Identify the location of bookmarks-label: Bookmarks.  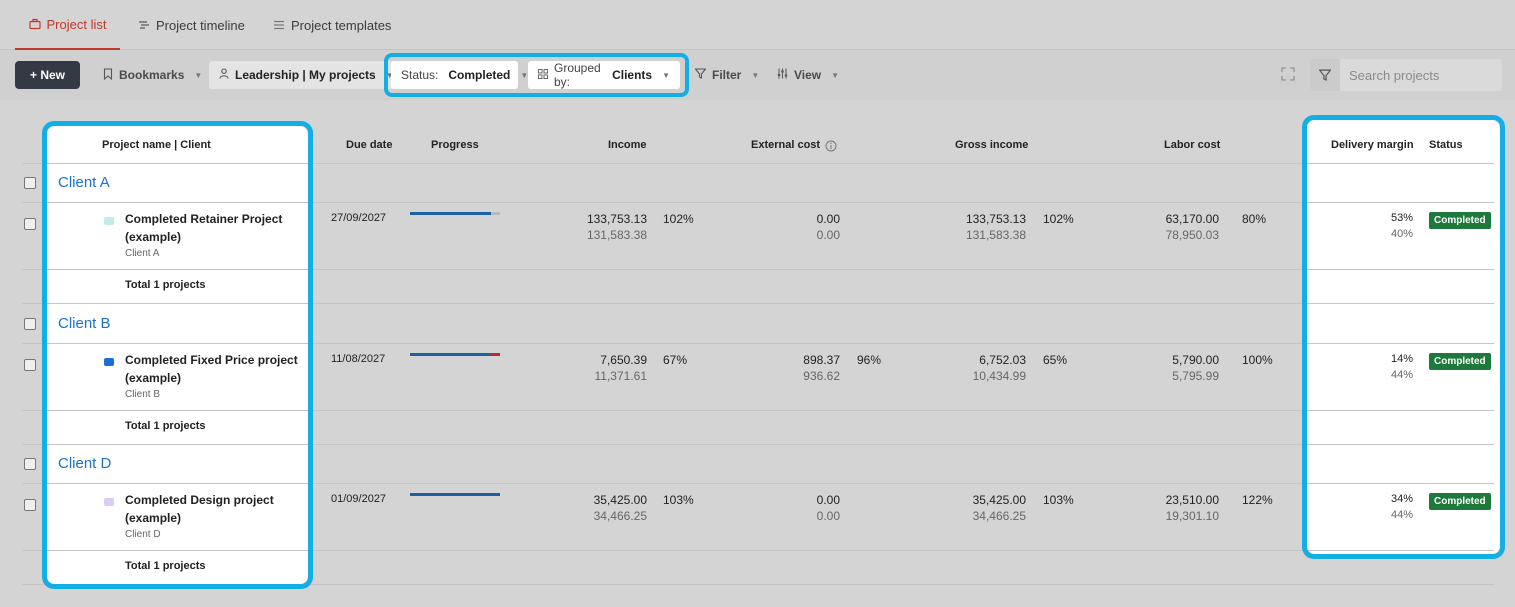
(152, 75).